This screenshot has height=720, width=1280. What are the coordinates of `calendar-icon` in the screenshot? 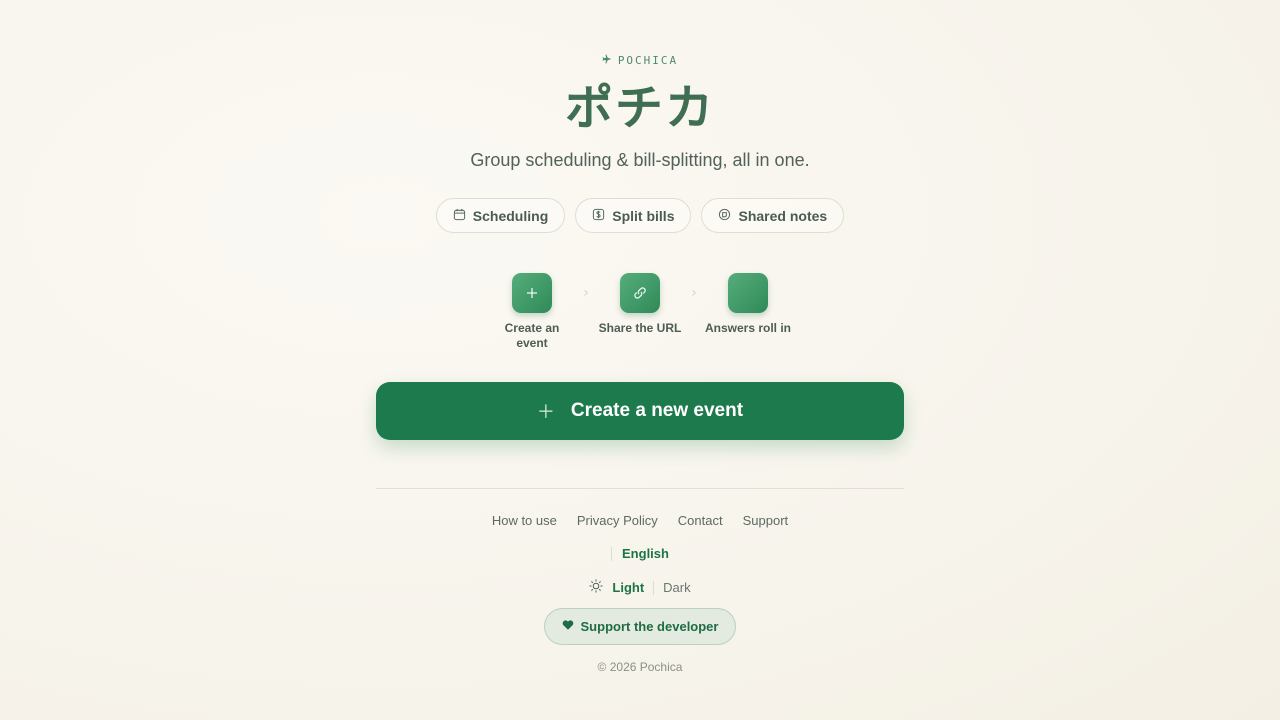 It's located at (459, 216).